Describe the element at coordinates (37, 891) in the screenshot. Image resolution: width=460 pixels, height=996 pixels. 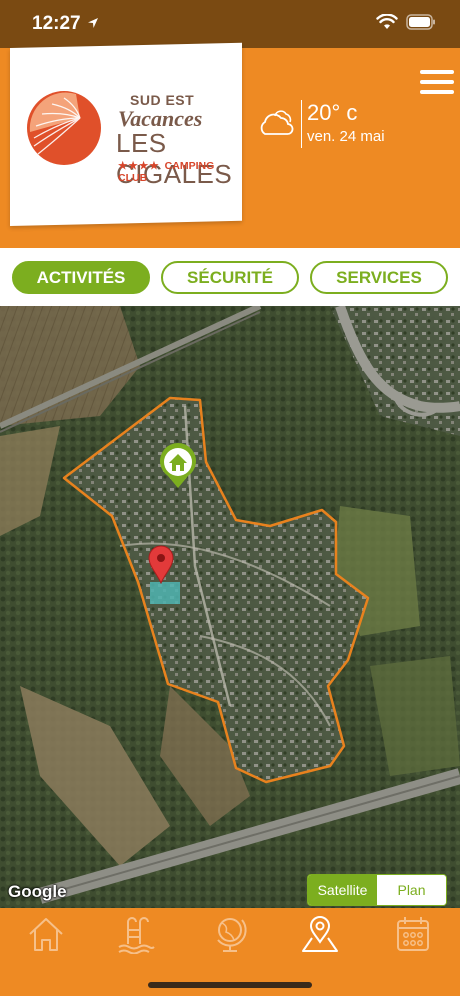
I see `google-attribution: Google` at that location.